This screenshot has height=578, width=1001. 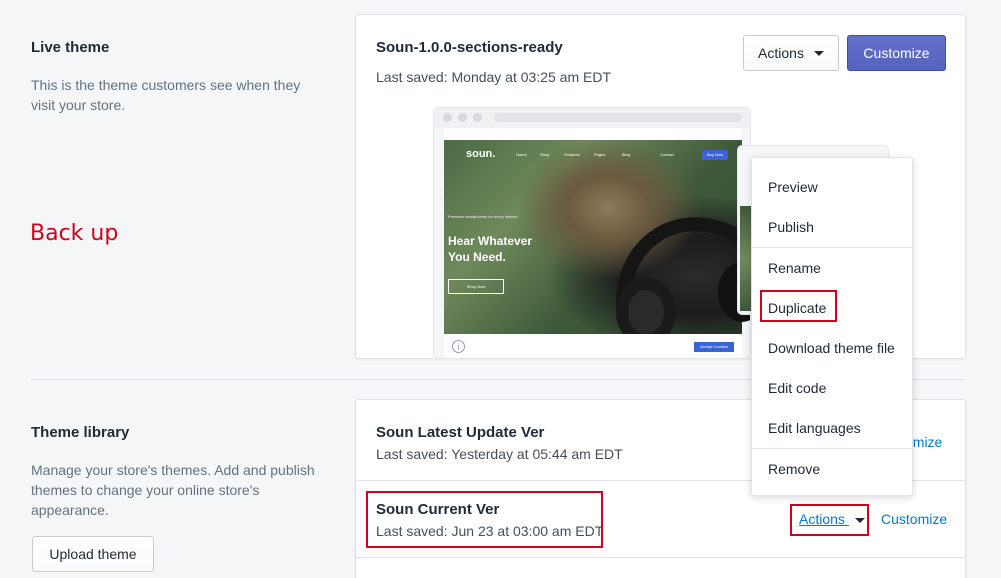 I want to click on nav-item: Home, so click(x=521, y=154).